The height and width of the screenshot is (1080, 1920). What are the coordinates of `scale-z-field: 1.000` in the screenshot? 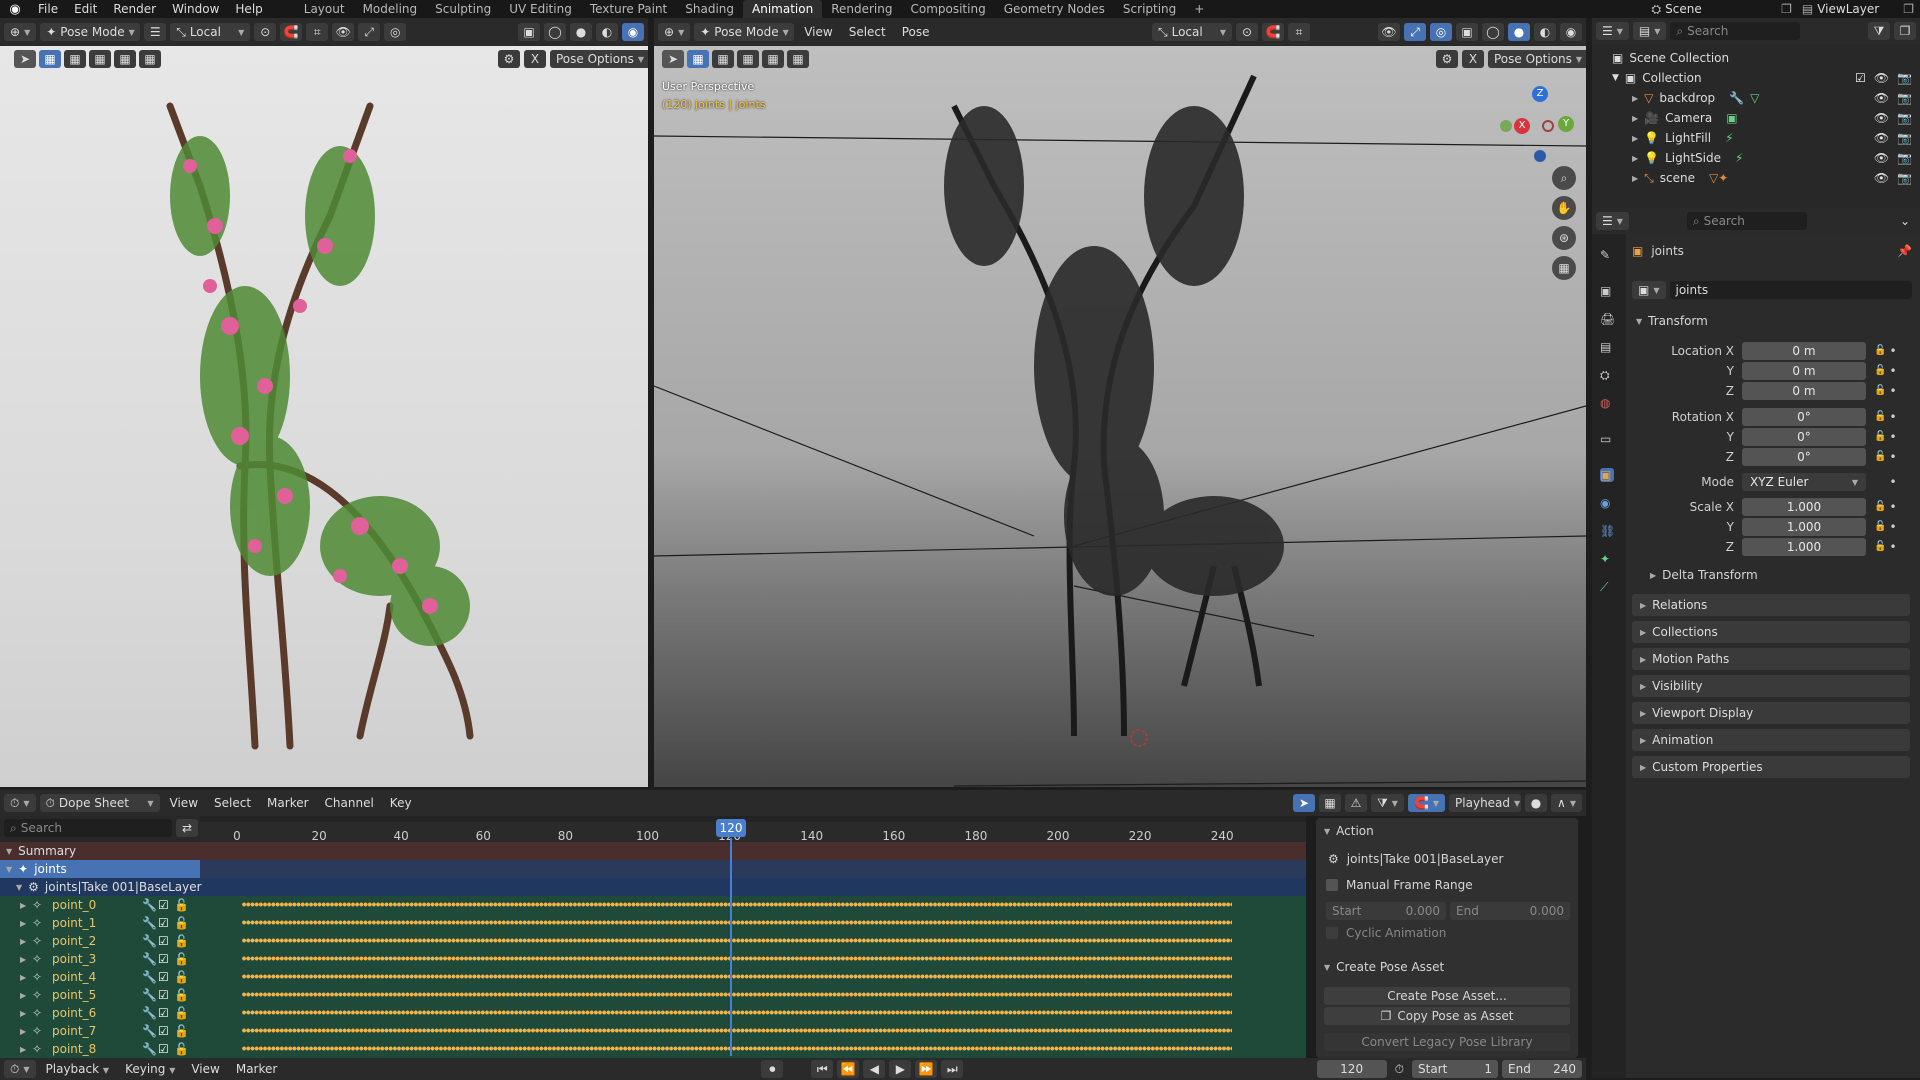 It's located at (1804, 547).